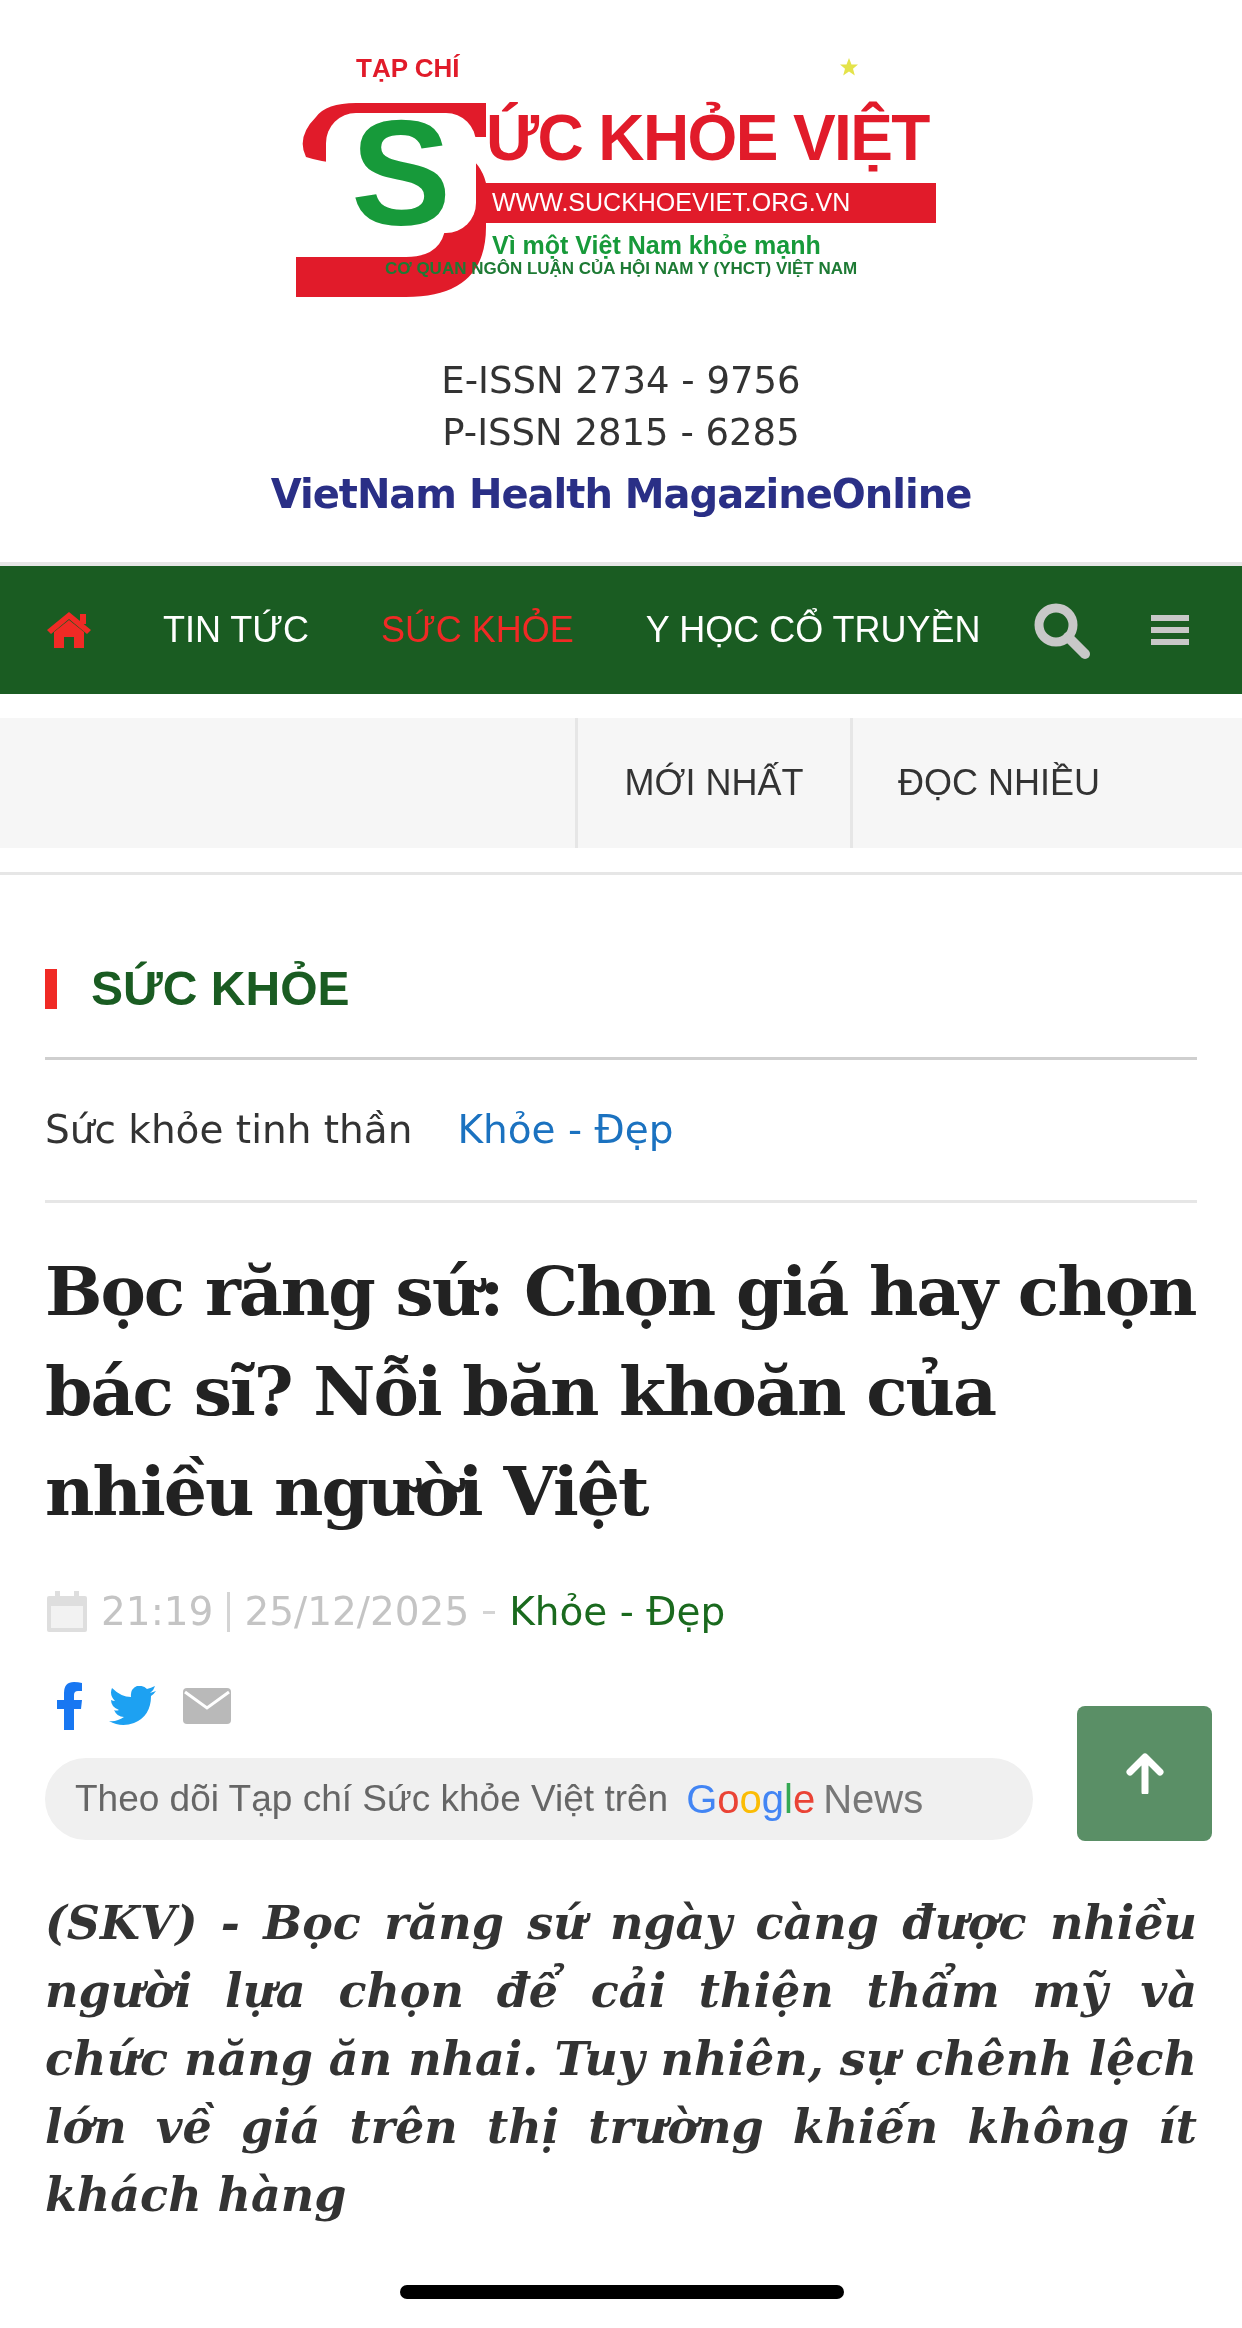 Image resolution: width=1242 pixels, height=2328 pixels. What do you see at coordinates (621, 381) in the screenshot?
I see `issn-number: E-ISSN 2734 - 9756` at bounding box center [621, 381].